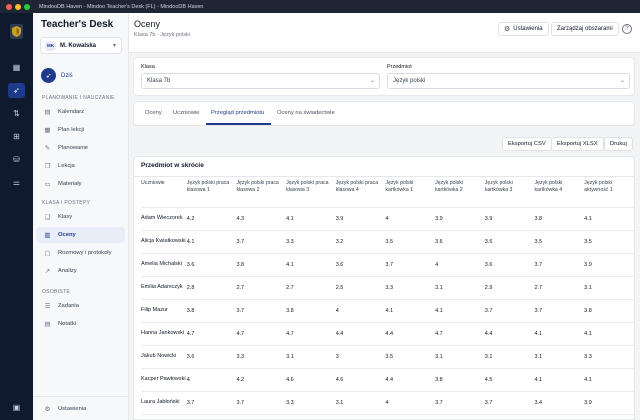 This screenshot has width=640, height=420. I want to click on export-xlsx-button: Eksportuj XLSX, so click(577, 144).